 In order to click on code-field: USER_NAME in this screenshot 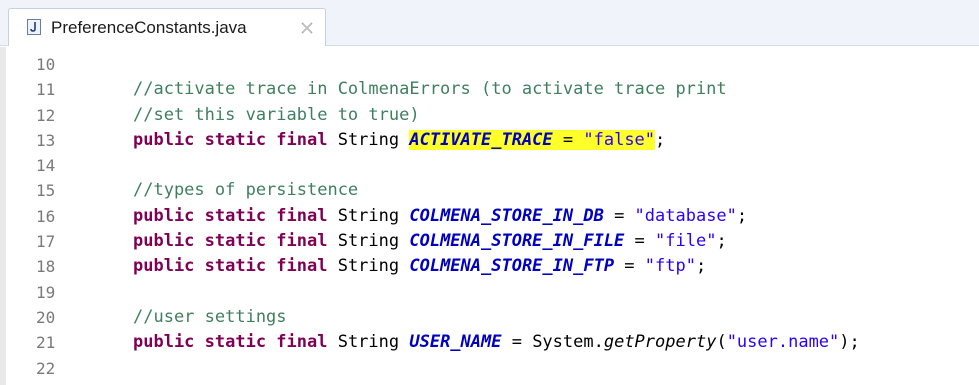, I will do `click(455, 342)`.